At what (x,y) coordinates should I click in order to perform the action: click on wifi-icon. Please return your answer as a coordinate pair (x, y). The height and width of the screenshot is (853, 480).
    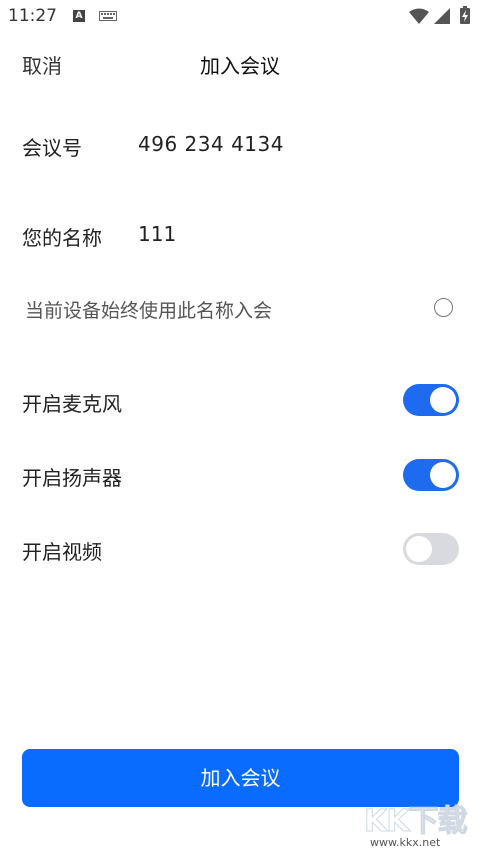
    Looking at the image, I should click on (419, 16).